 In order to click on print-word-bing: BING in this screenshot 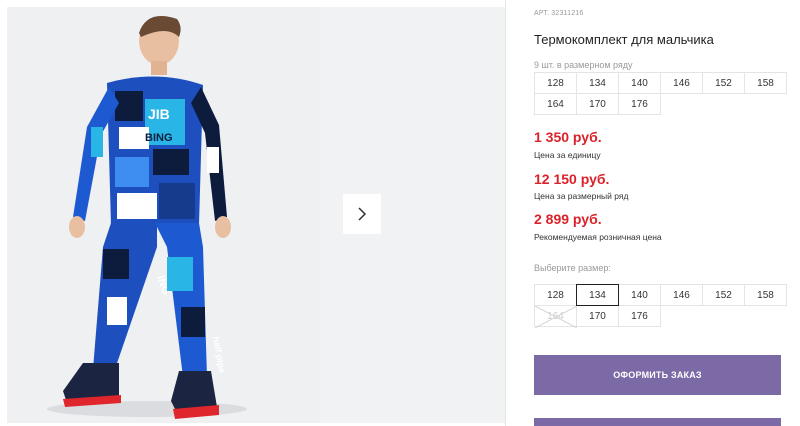, I will do `click(159, 138)`.